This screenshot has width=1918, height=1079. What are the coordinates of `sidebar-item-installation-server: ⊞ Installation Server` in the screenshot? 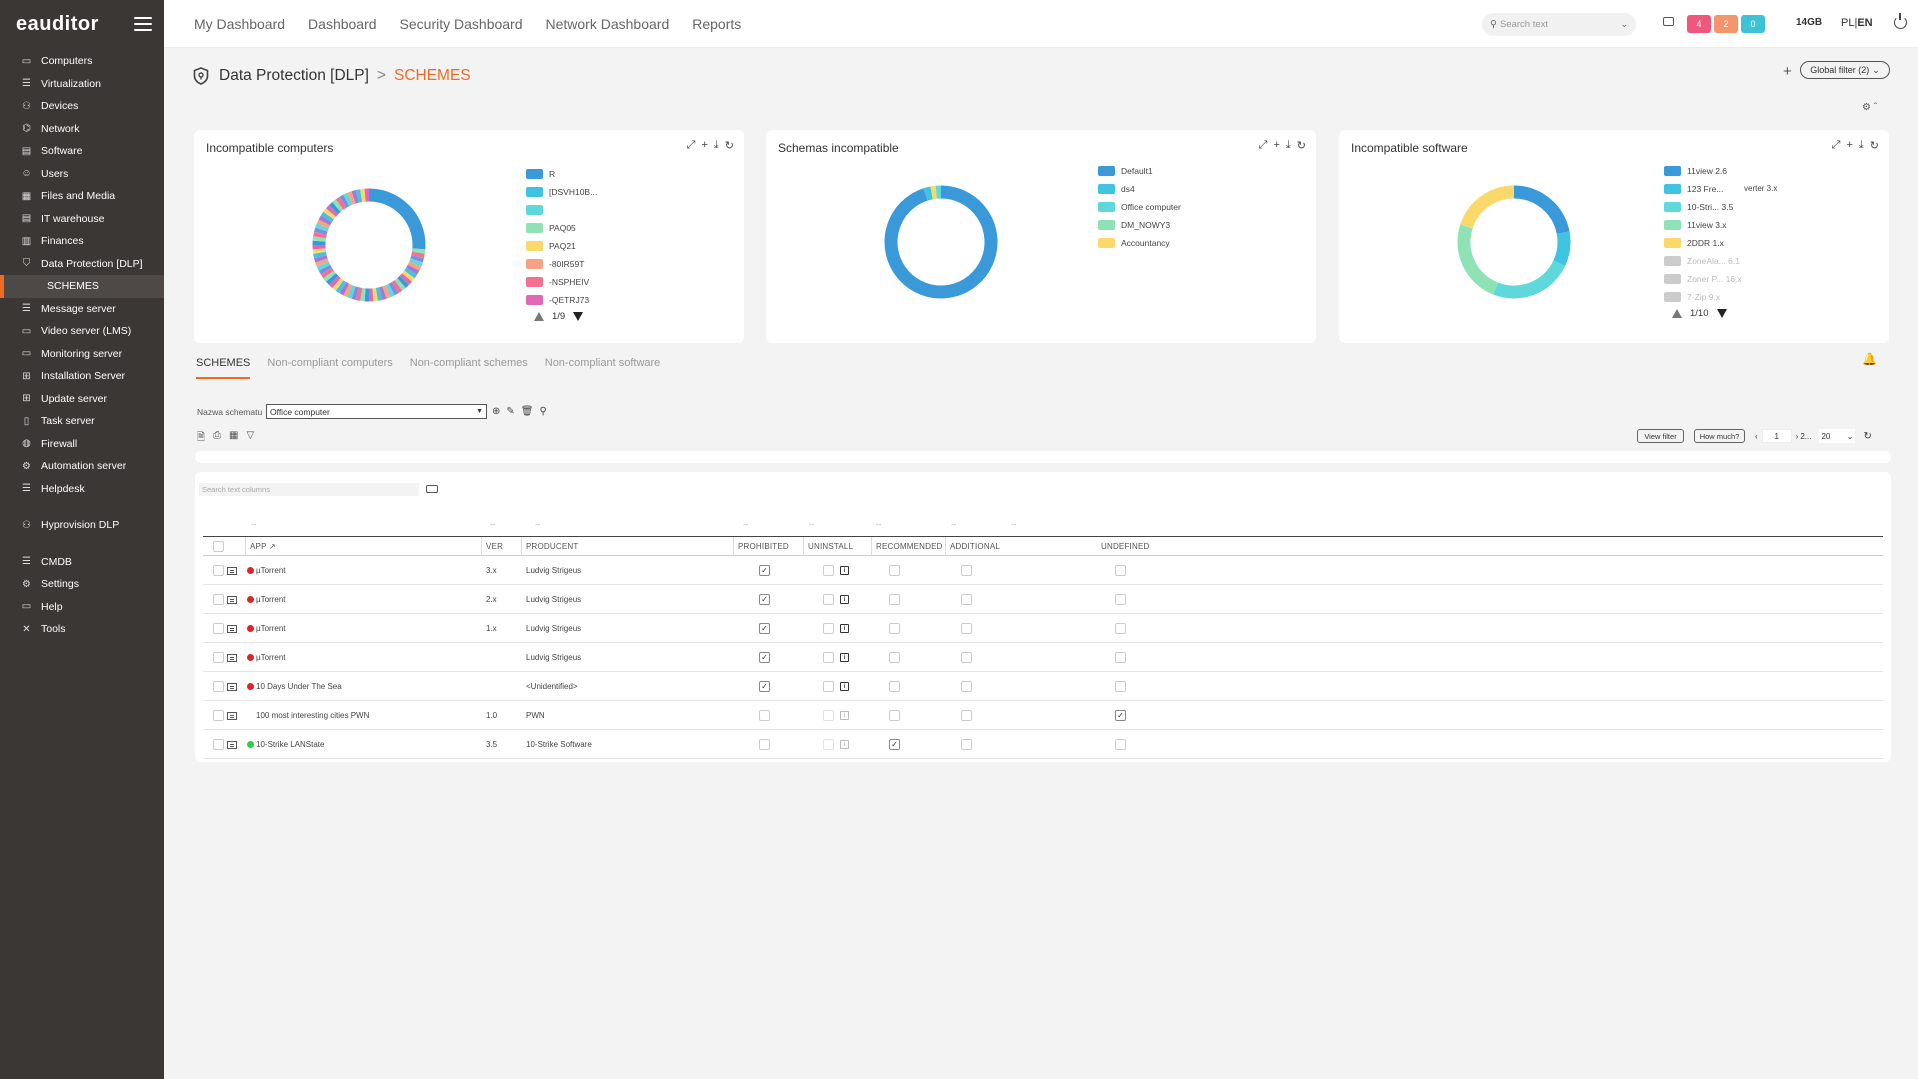 It's located at (82, 376).